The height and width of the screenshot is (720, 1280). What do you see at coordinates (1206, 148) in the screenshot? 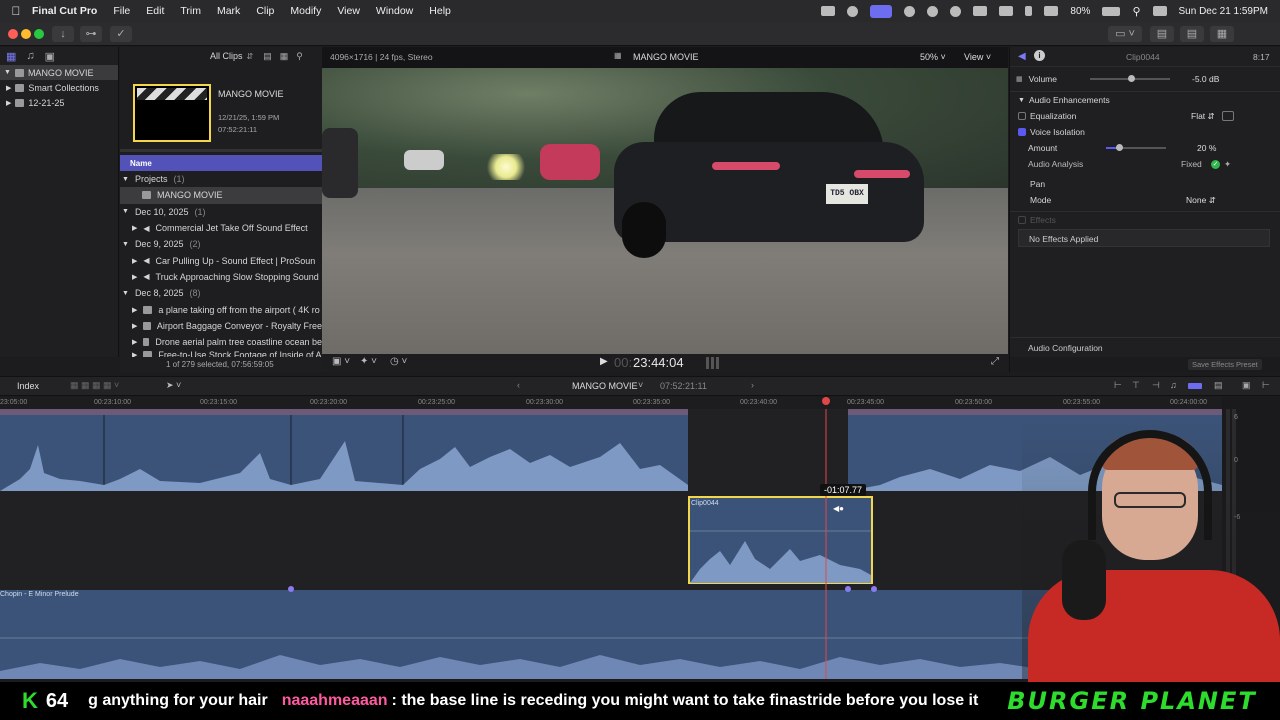
I see `amount-value: 20 %` at bounding box center [1206, 148].